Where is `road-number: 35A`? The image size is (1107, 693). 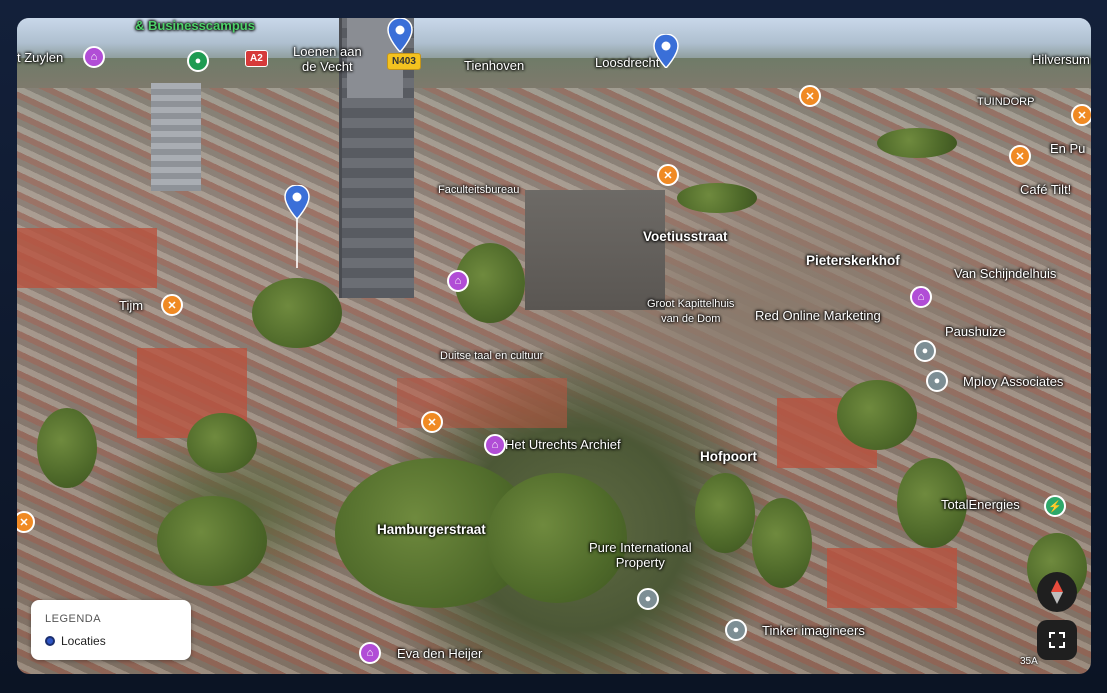 road-number: 35A is located at coordinates (1029, 661).